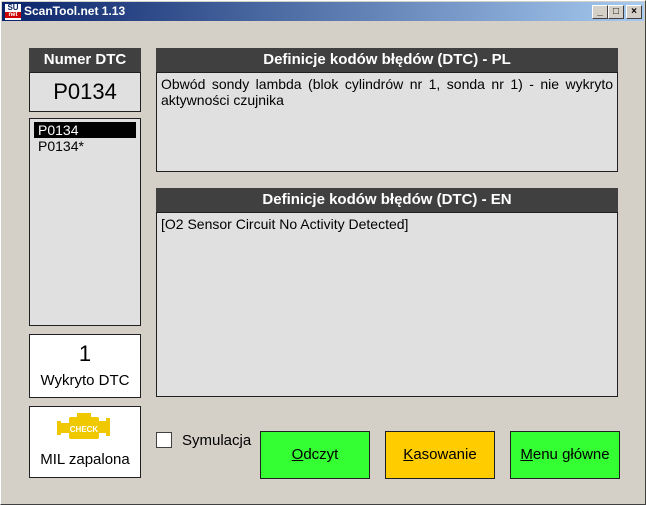 Image resolution: width=646 pixels, height=505 pixels. What do you see at coordinates (387, 200) in the screenshot?
I see `en-definition-header: Definicje kodów błędów (DTC) - EN` at bounding box center [387, 200].